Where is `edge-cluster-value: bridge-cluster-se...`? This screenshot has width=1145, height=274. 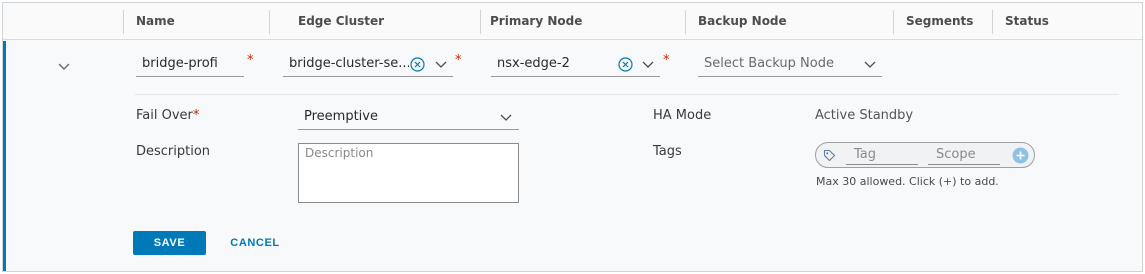 edge-cluster-value: bridge-cluster-se... is located at coordinates (349, 63).